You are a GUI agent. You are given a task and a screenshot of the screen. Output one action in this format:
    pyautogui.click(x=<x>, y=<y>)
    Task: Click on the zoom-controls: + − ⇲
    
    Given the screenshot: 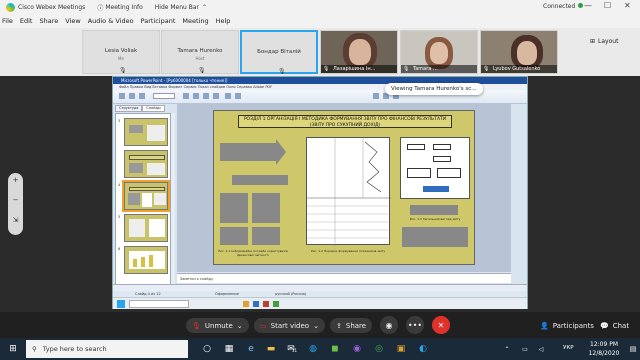 What is the action you would take?
    pyautogui.click(x=15, y=204)
    